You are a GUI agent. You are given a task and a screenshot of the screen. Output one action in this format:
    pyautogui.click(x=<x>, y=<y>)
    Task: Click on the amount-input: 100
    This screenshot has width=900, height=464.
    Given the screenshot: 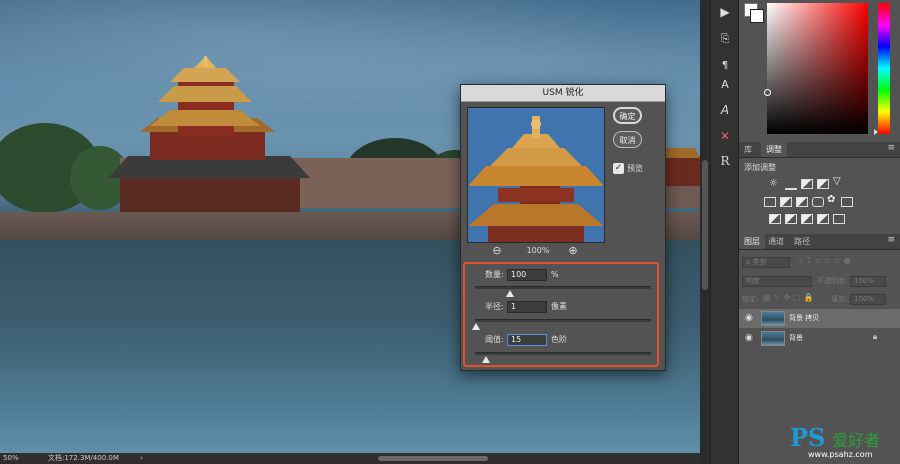 What is the action you would take?
    pyautogui.click(x=527, y=275)
    